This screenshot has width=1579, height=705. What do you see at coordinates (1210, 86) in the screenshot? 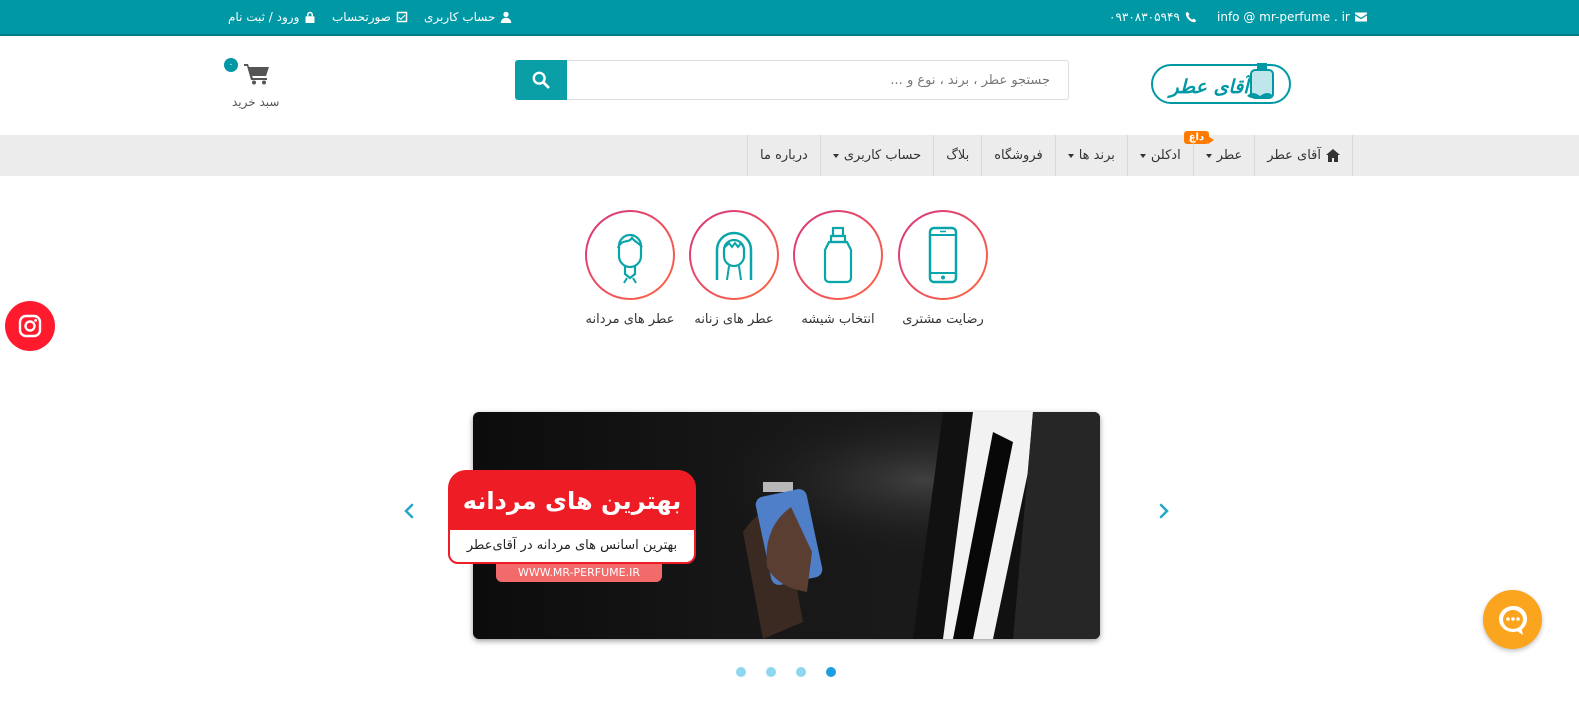
I see `logo-text: آقای عطر` at bounding box center [1210, 86].